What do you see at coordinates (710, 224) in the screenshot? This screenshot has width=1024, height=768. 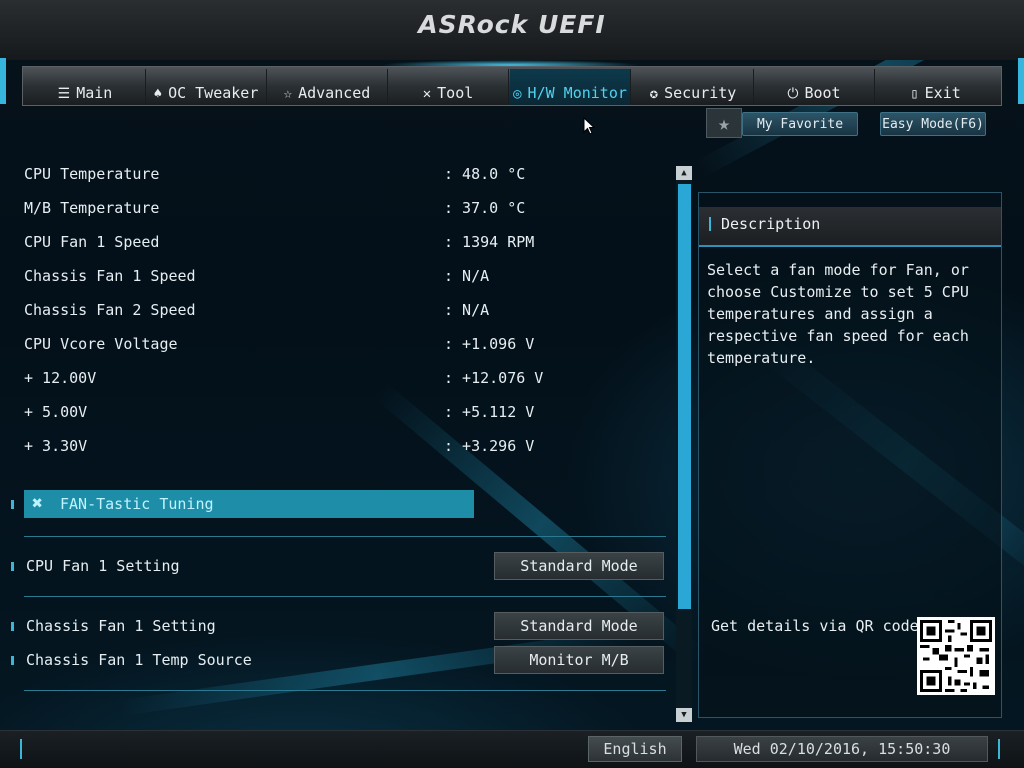 I see `header-marker` at bounding box center [710, 224].